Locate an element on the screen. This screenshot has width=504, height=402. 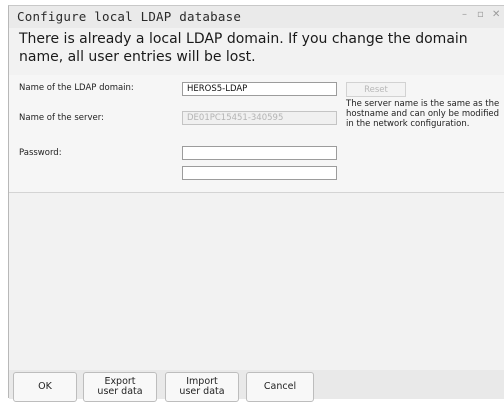
password-confirm-input is located at coordinates (259, 173).